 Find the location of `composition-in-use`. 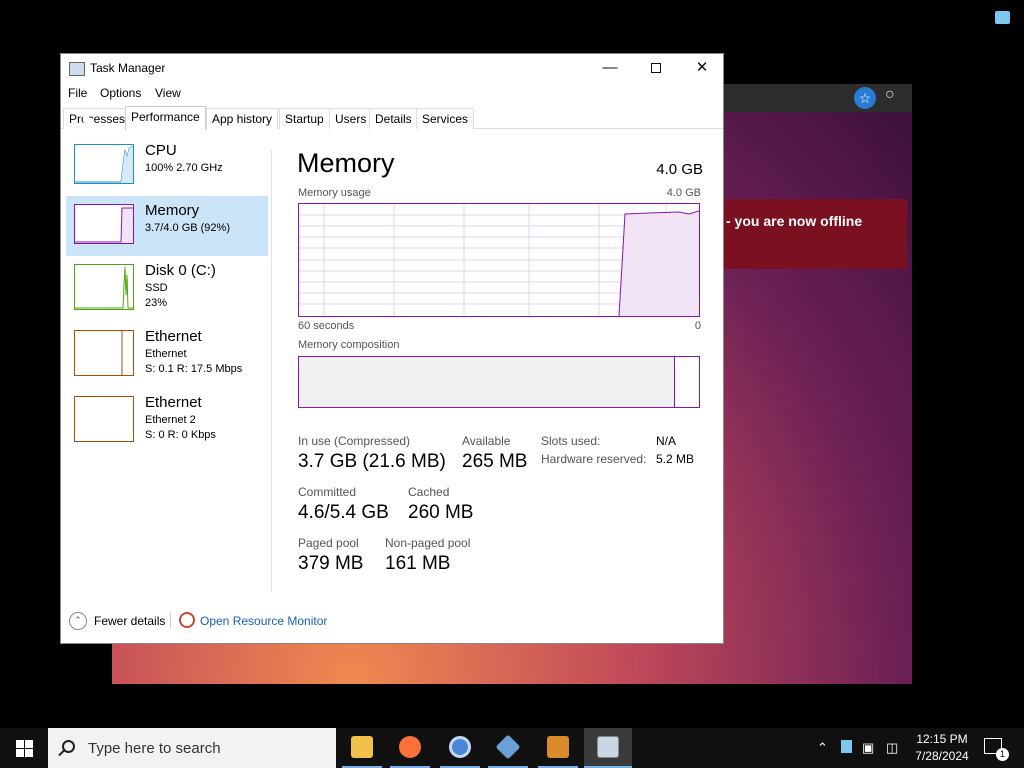

composition-in-use is located at coordinates (487, 382).